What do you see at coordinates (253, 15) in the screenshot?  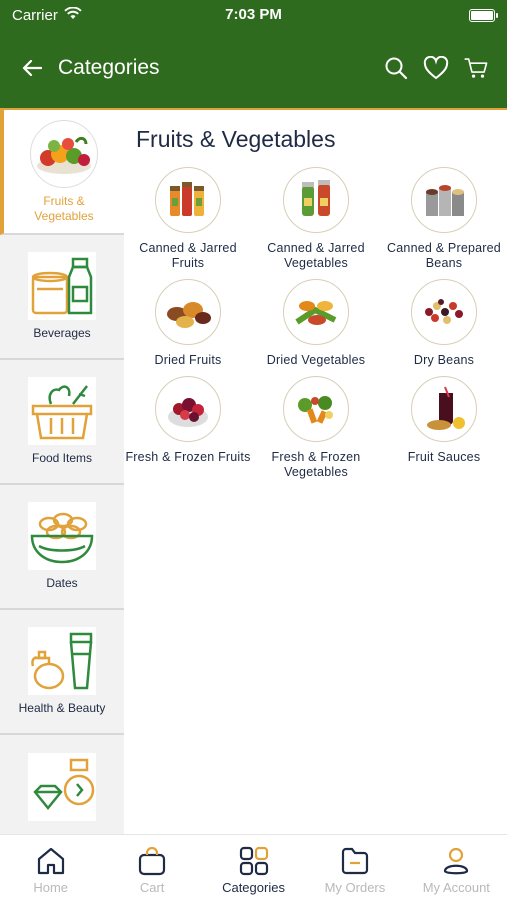 I see `status-bar: Carrier` at bounding box center [253, 15].